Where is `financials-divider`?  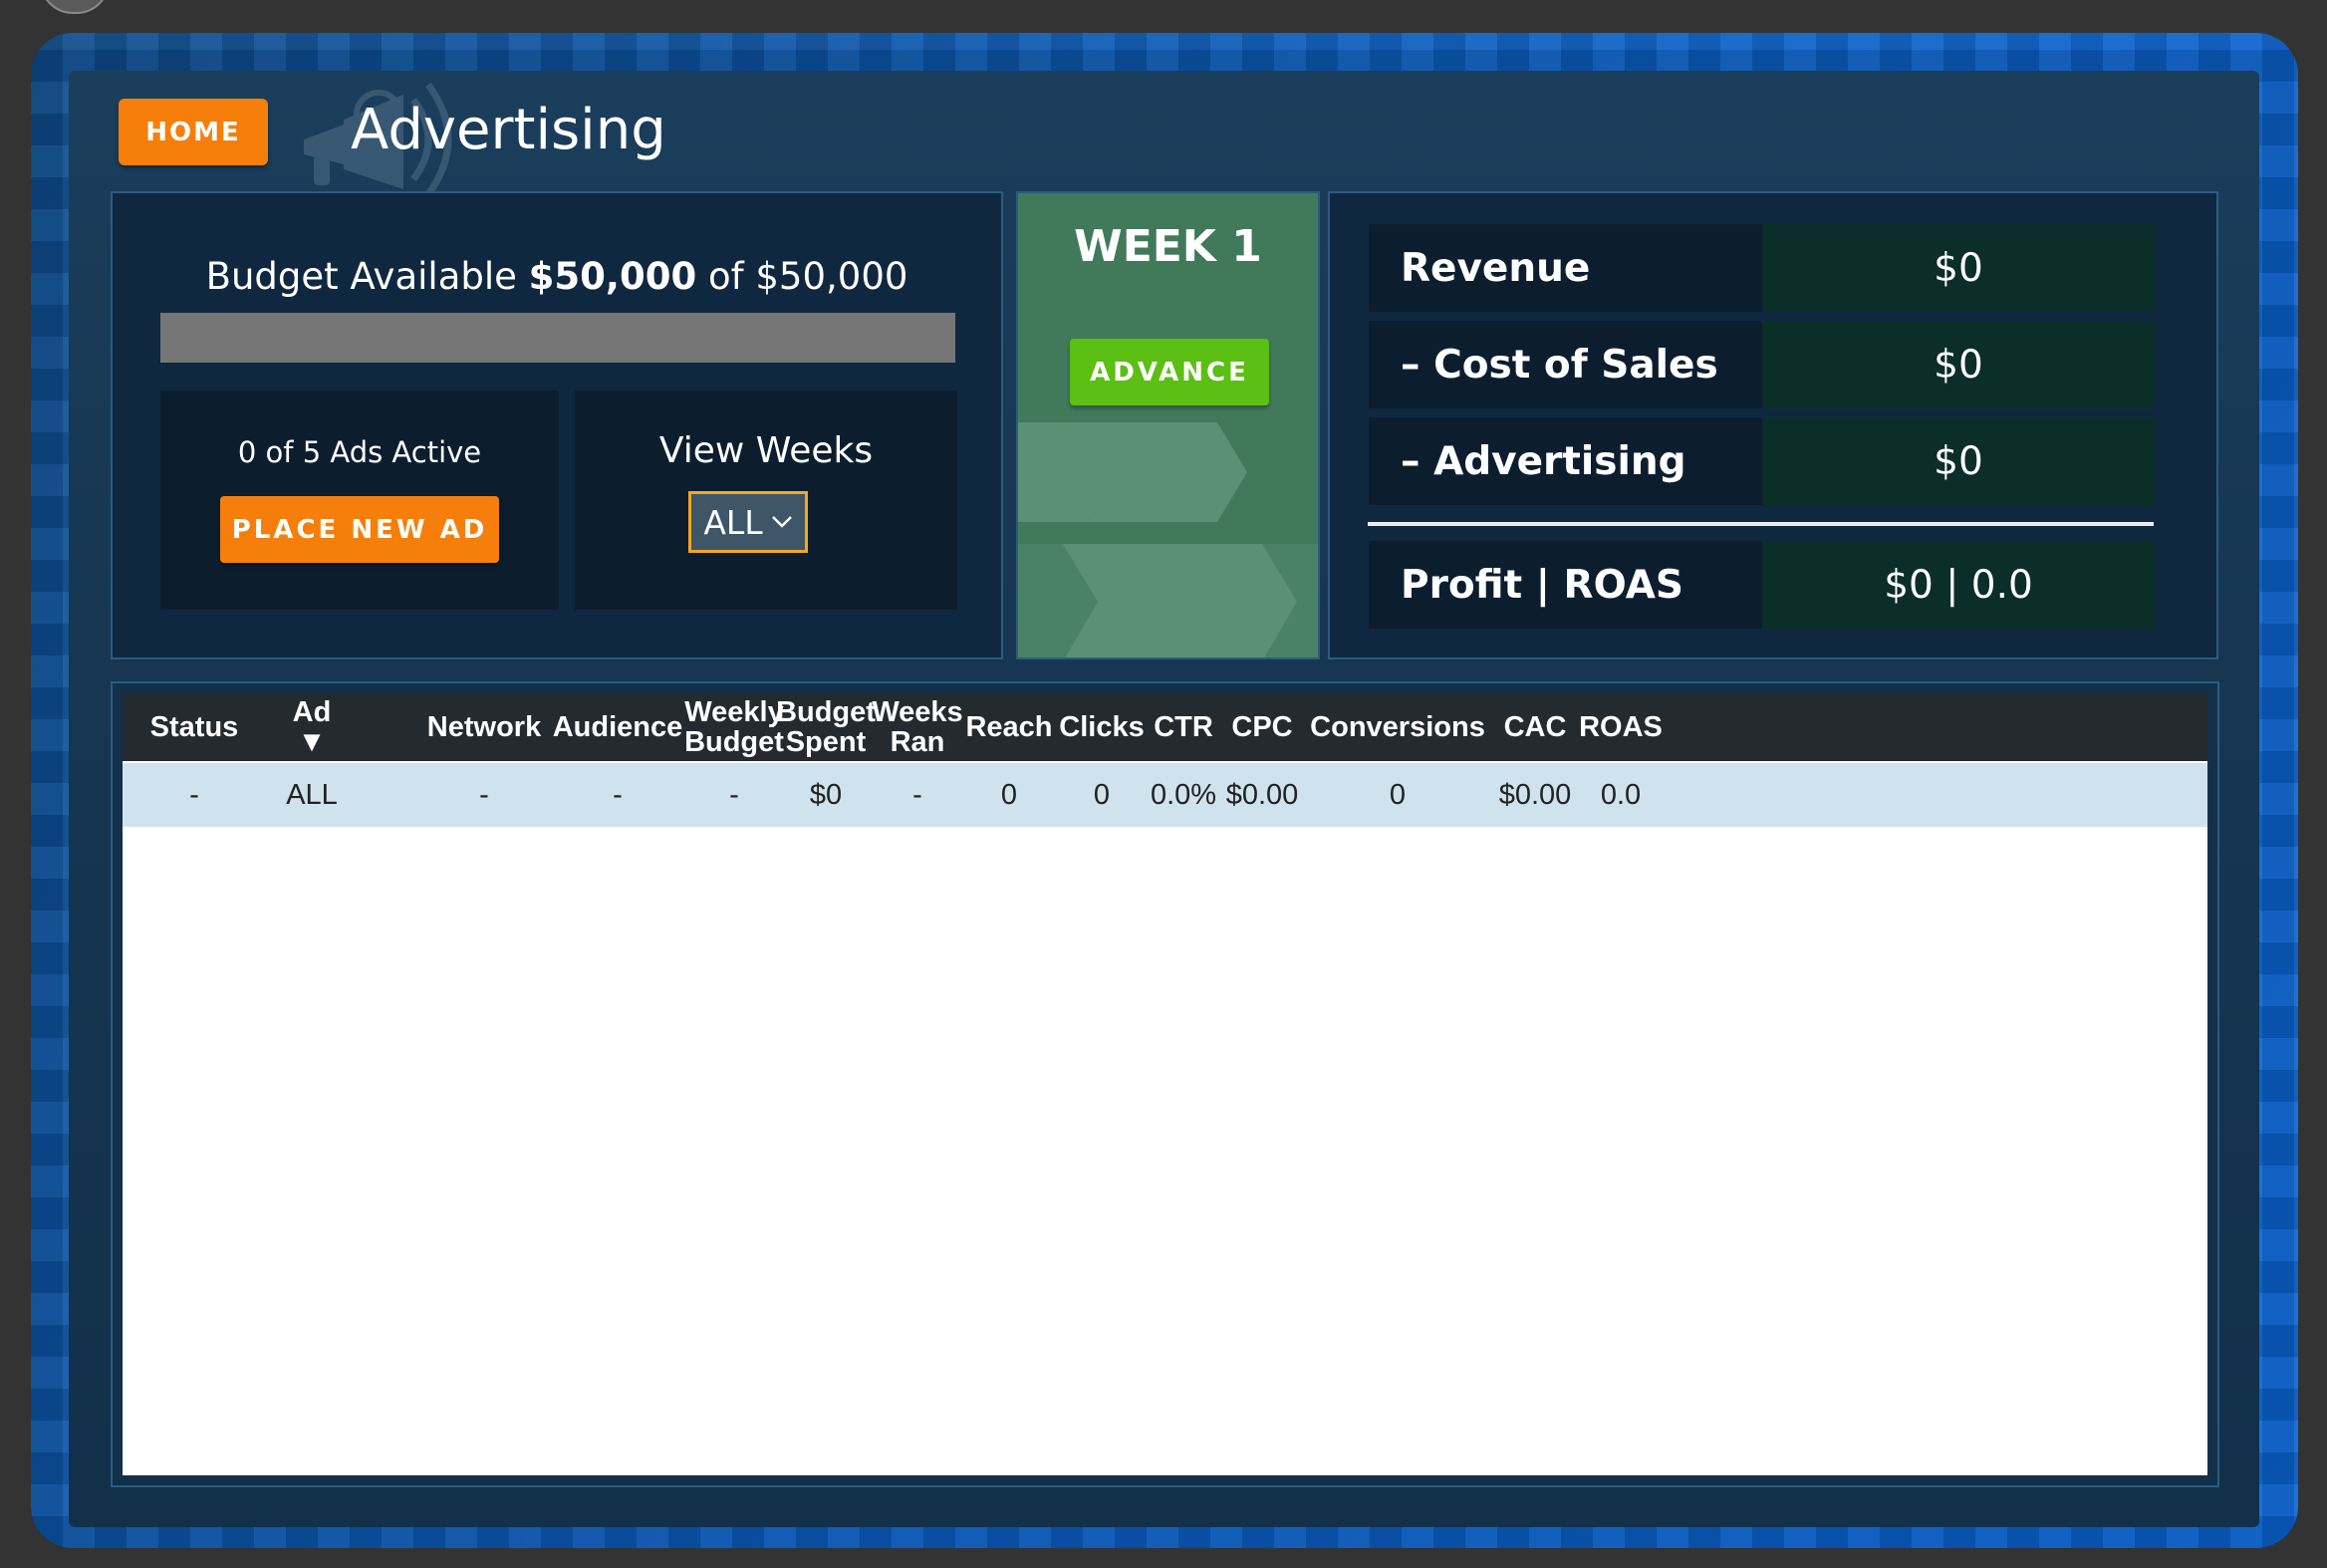
financials-divider is located at coordinates (1761, 524).